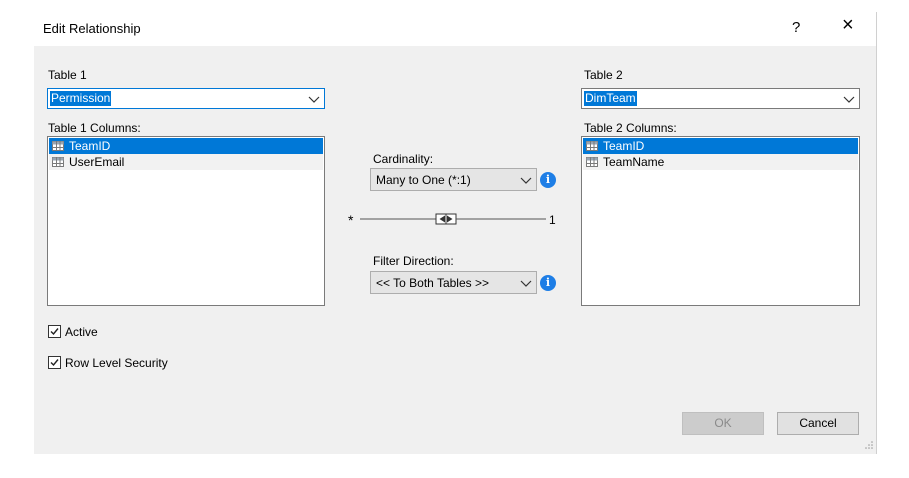  Describe the element at coordinates (432, 283) in the screenshot. I see `filter-direction-value: << To Both Tables >>` at that location.